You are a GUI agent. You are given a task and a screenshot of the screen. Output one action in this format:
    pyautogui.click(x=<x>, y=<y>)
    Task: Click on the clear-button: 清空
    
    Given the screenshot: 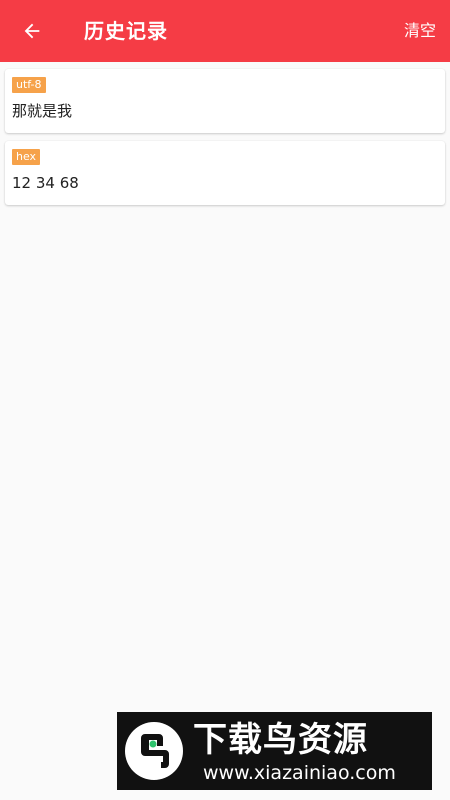 What is the action you would take?
    pyautogui.click(x=420, y=31)
    